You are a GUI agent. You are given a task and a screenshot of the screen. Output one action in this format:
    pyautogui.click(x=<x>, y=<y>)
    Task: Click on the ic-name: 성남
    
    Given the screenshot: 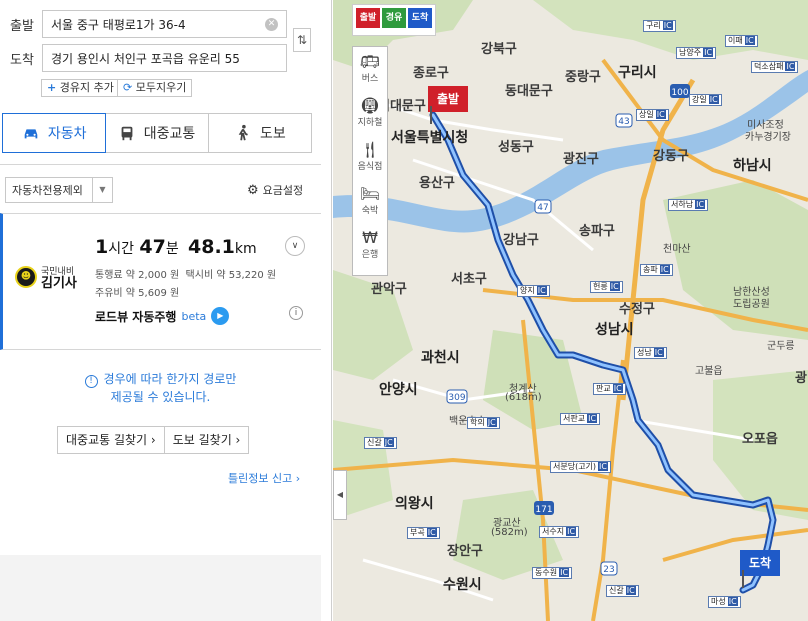 What is the action you would take?
    pyautogui.click(x=644, y=352)
    